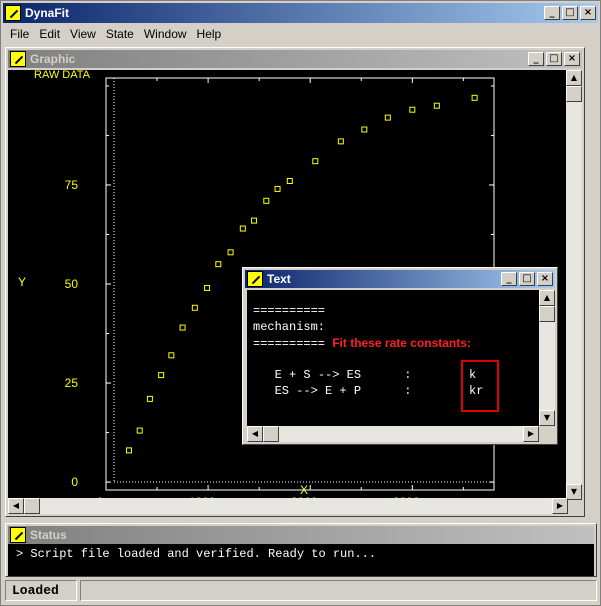 The height and width of the screenshot is (606, 601). Describe the element at coordinates (545, 279) in the screenshot. I see `text-close-button: ×` at that location.